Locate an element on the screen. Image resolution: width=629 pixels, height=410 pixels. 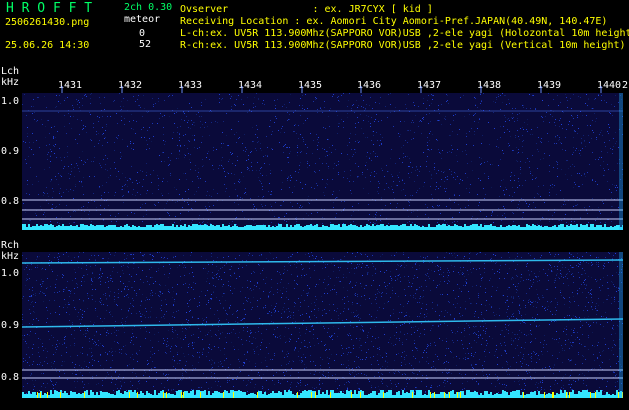
observer-info: Ovserver : ex. JR7CYX [ kid ] is located at coordinates (306, 9).